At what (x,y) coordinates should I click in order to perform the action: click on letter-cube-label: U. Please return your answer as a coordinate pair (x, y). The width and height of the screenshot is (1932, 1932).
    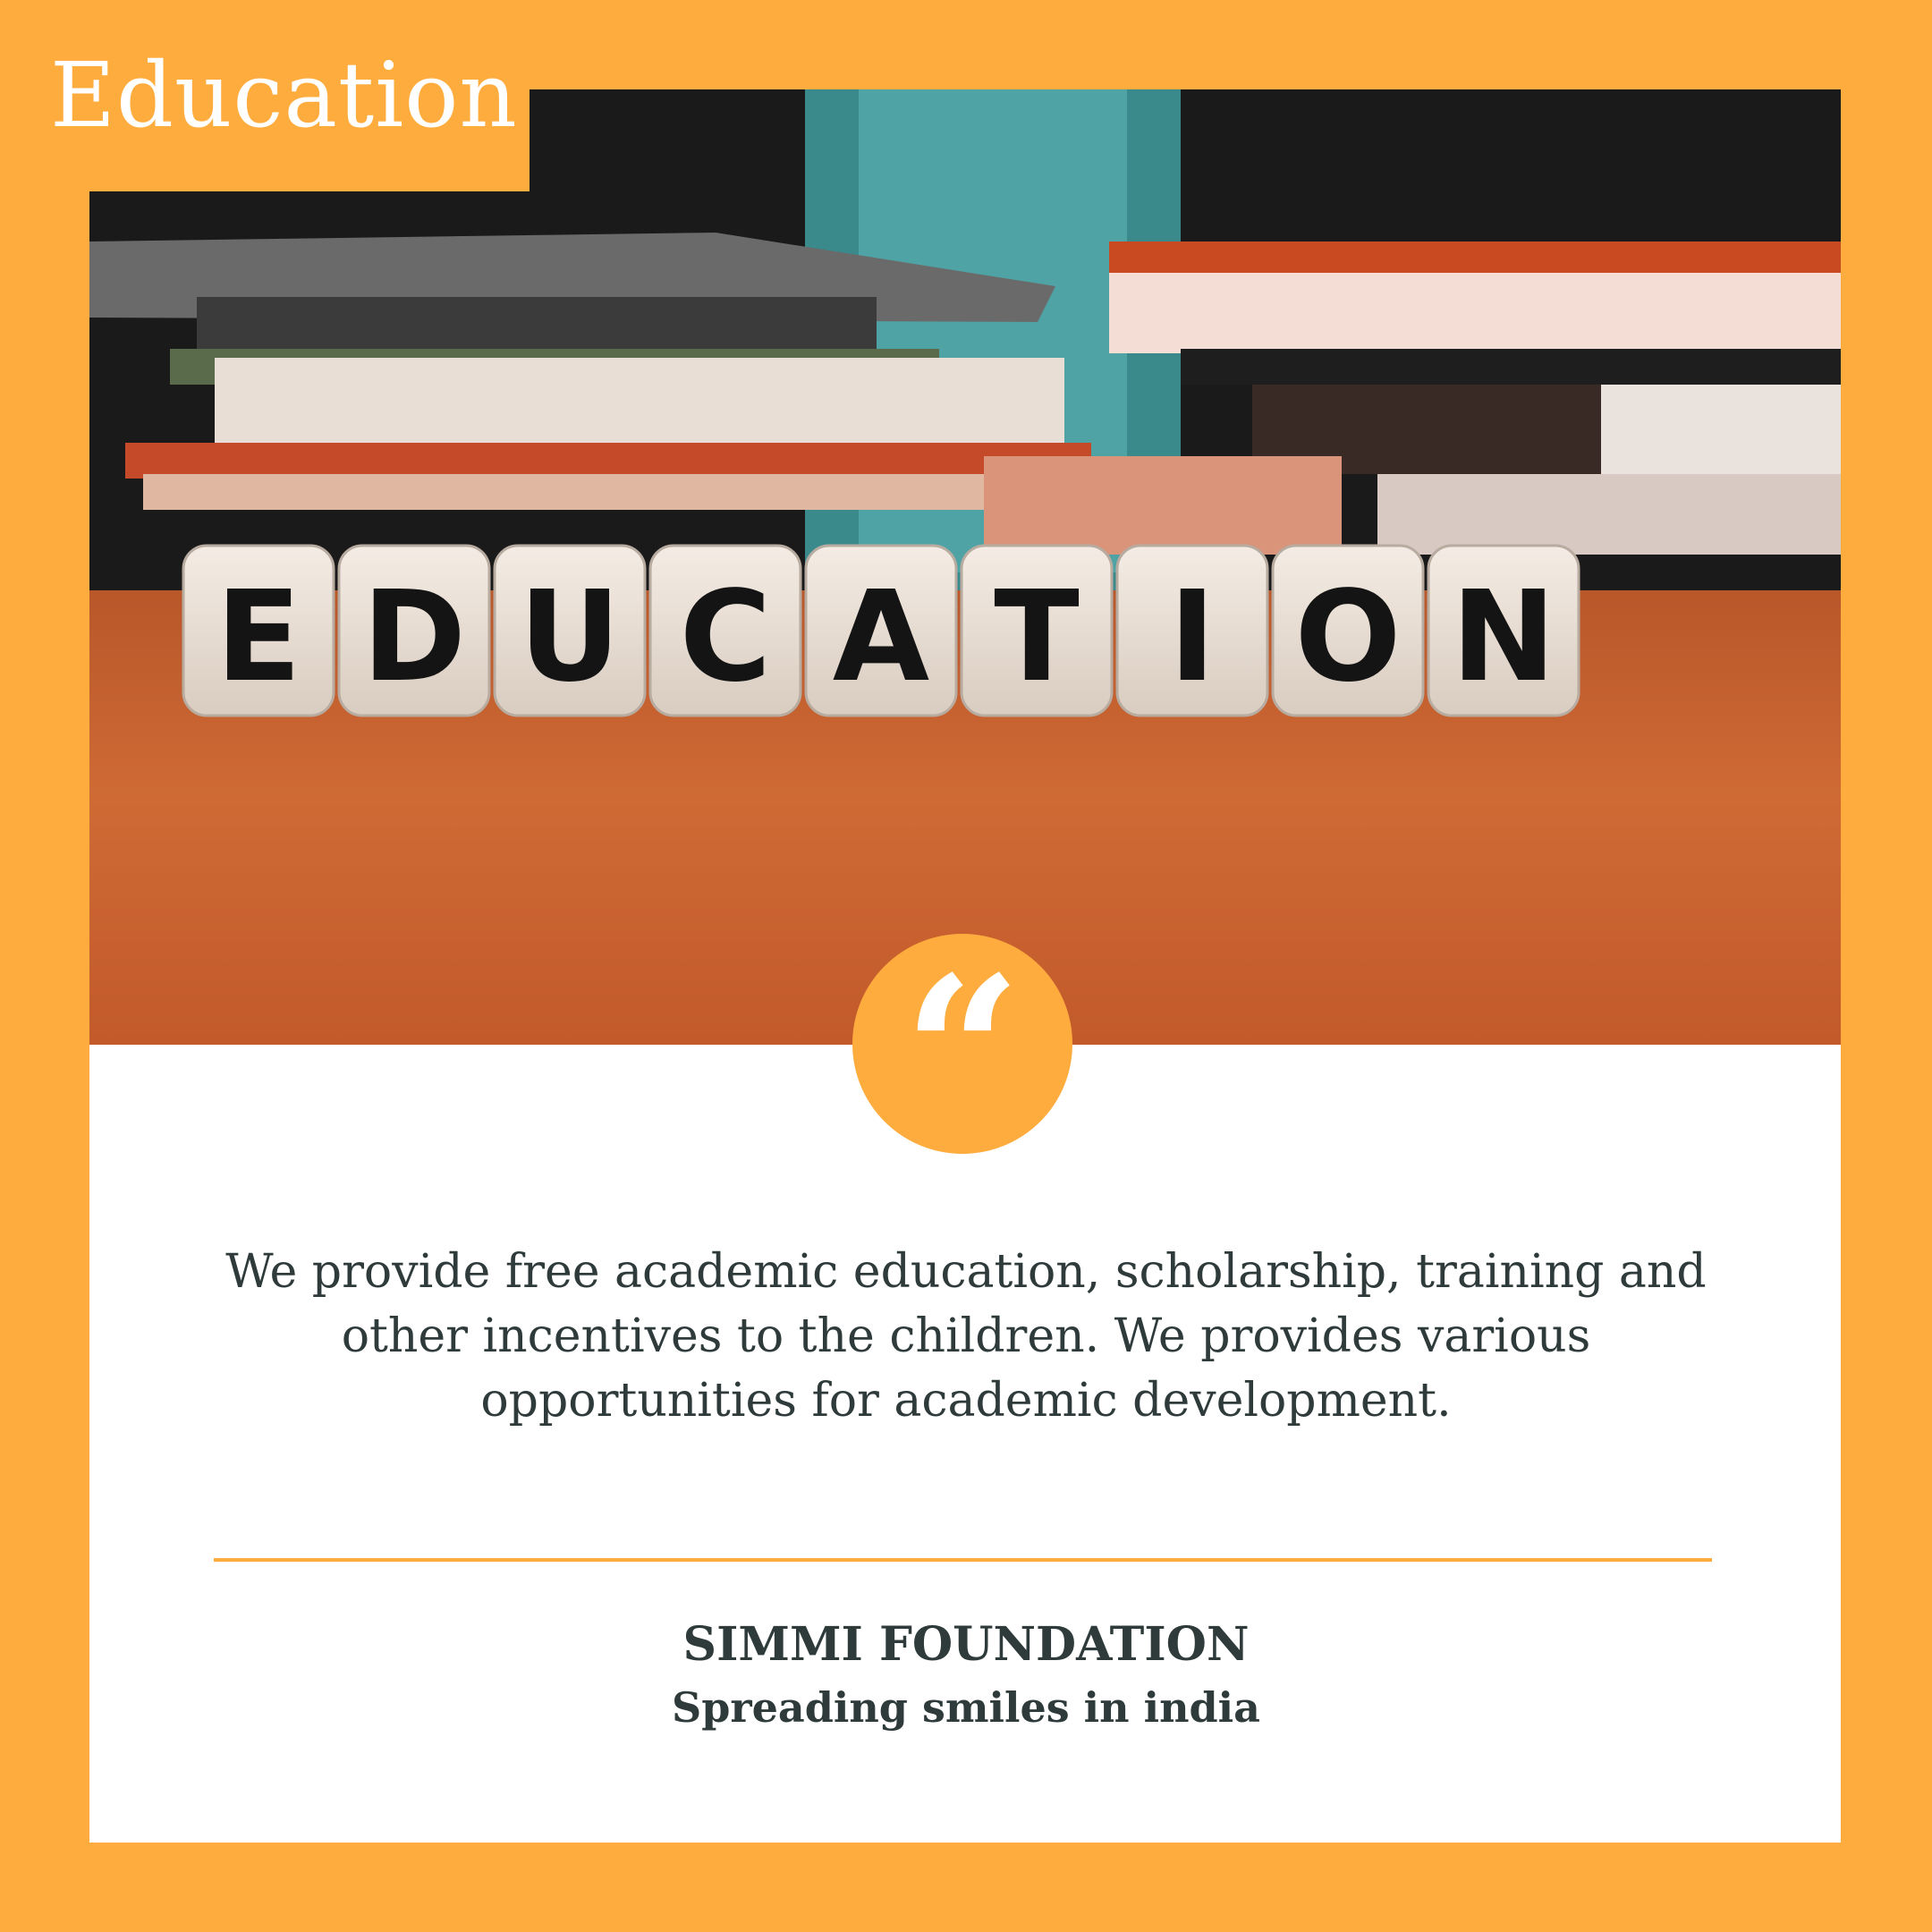
    Looking at the image, I should click on (570, 637).